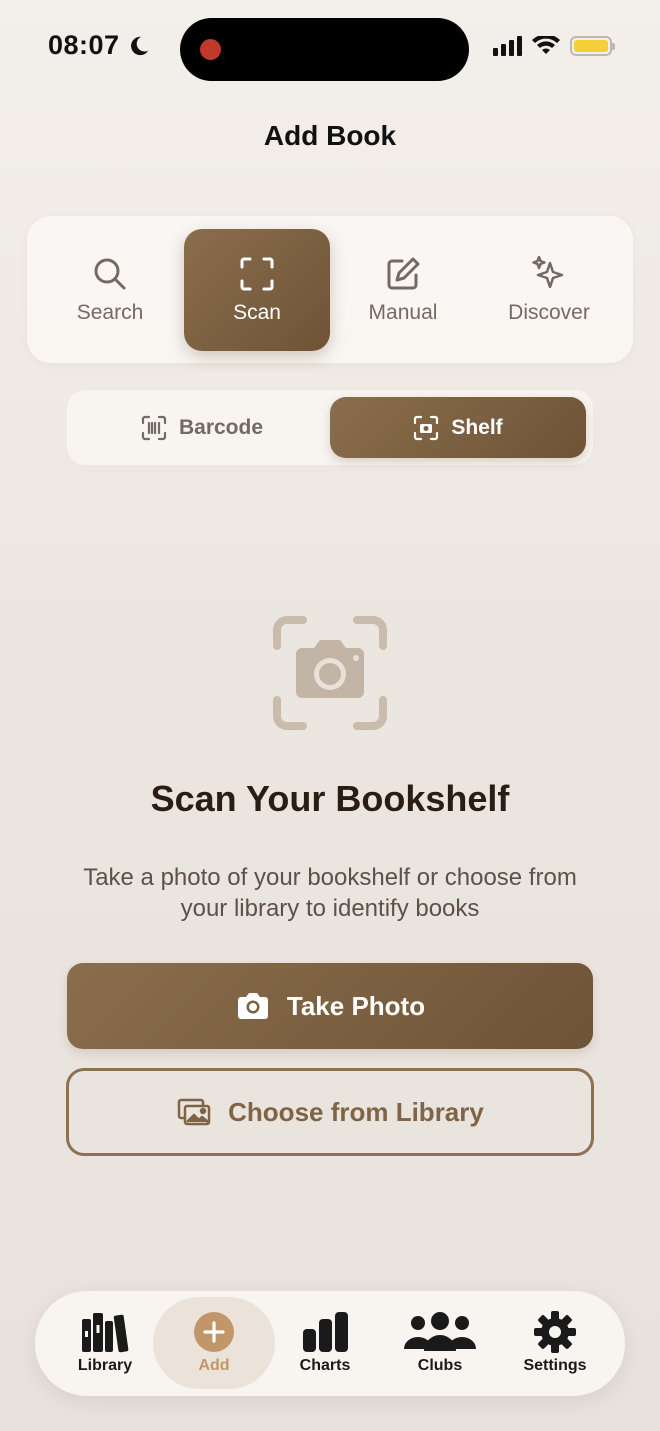  What do you see at coordinates (592, 46) in the screenshot?
I see `battery-icon` at bounding box center [592, 46].